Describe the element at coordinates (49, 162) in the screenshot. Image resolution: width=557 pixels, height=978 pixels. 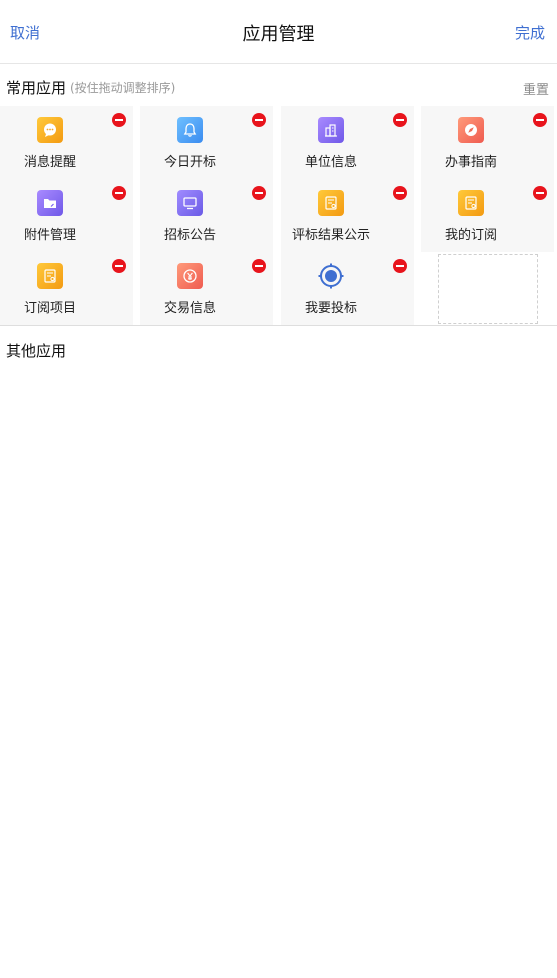
I see `app-label: 消息提醒` at that location.